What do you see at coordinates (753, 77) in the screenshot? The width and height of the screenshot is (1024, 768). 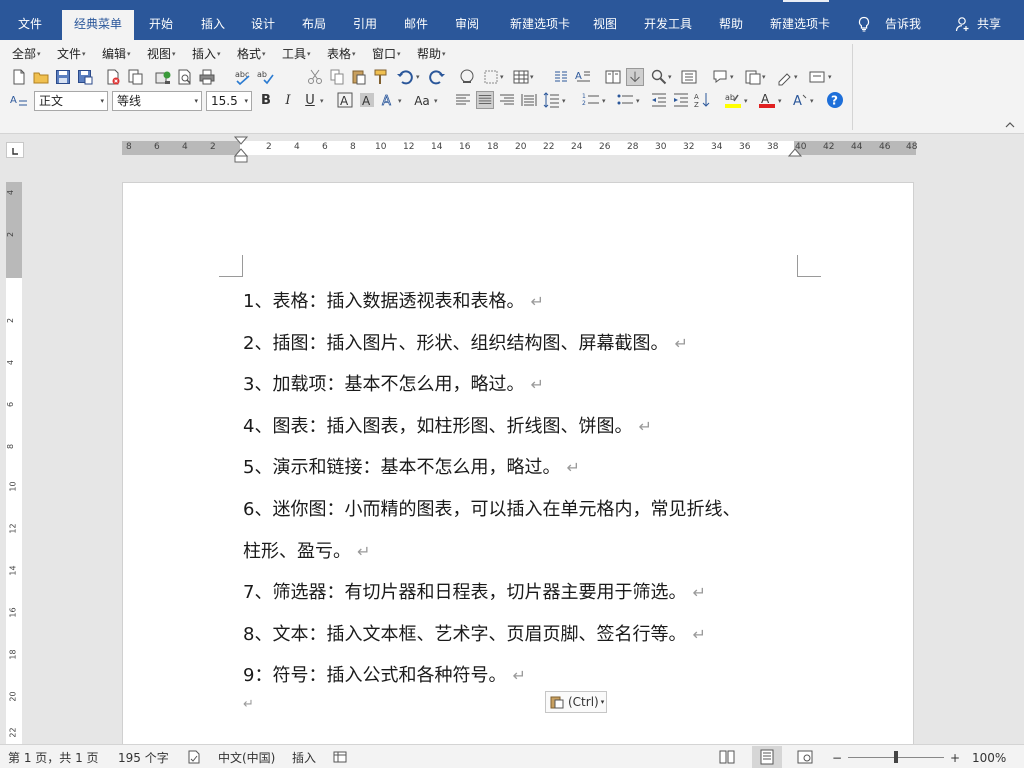 I see `track-changes-icon` at bounding box center [753, 77].